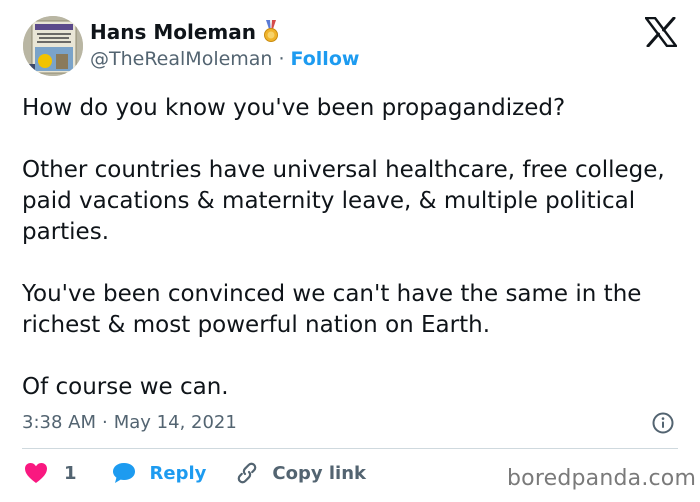  Describe the element at coordinates (663, 423) in the screenshot. I see `info-icon` at that location.